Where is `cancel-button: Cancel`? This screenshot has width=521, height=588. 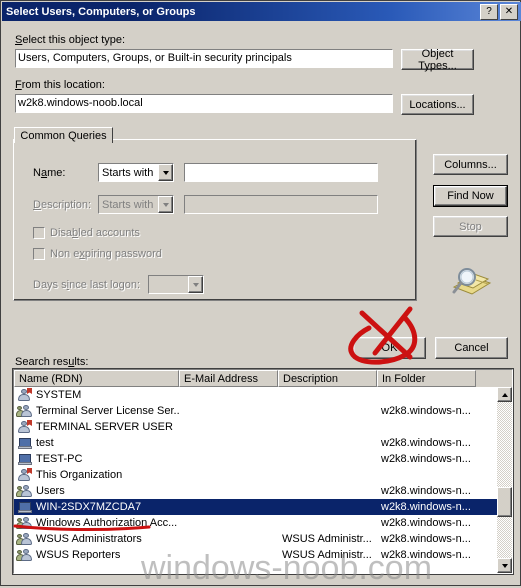
cancel-button: Cancel is located at coordinates (471, 348).